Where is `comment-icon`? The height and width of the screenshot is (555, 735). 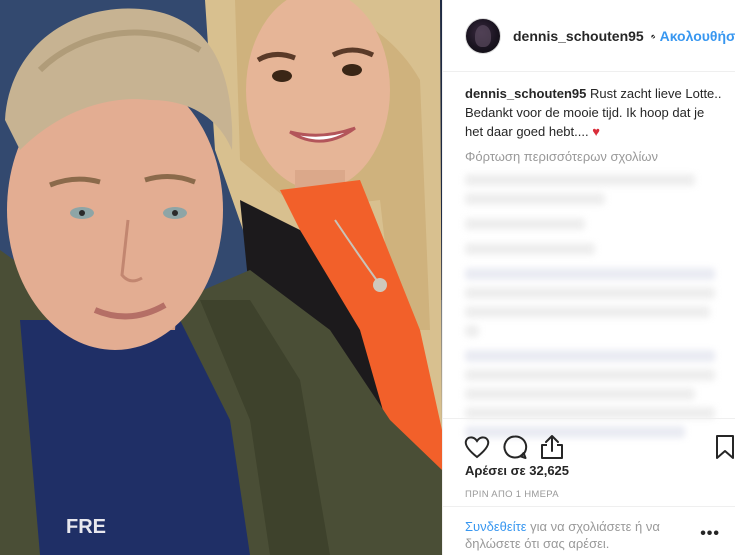 comment-icon is located at coordinates (515, 447).